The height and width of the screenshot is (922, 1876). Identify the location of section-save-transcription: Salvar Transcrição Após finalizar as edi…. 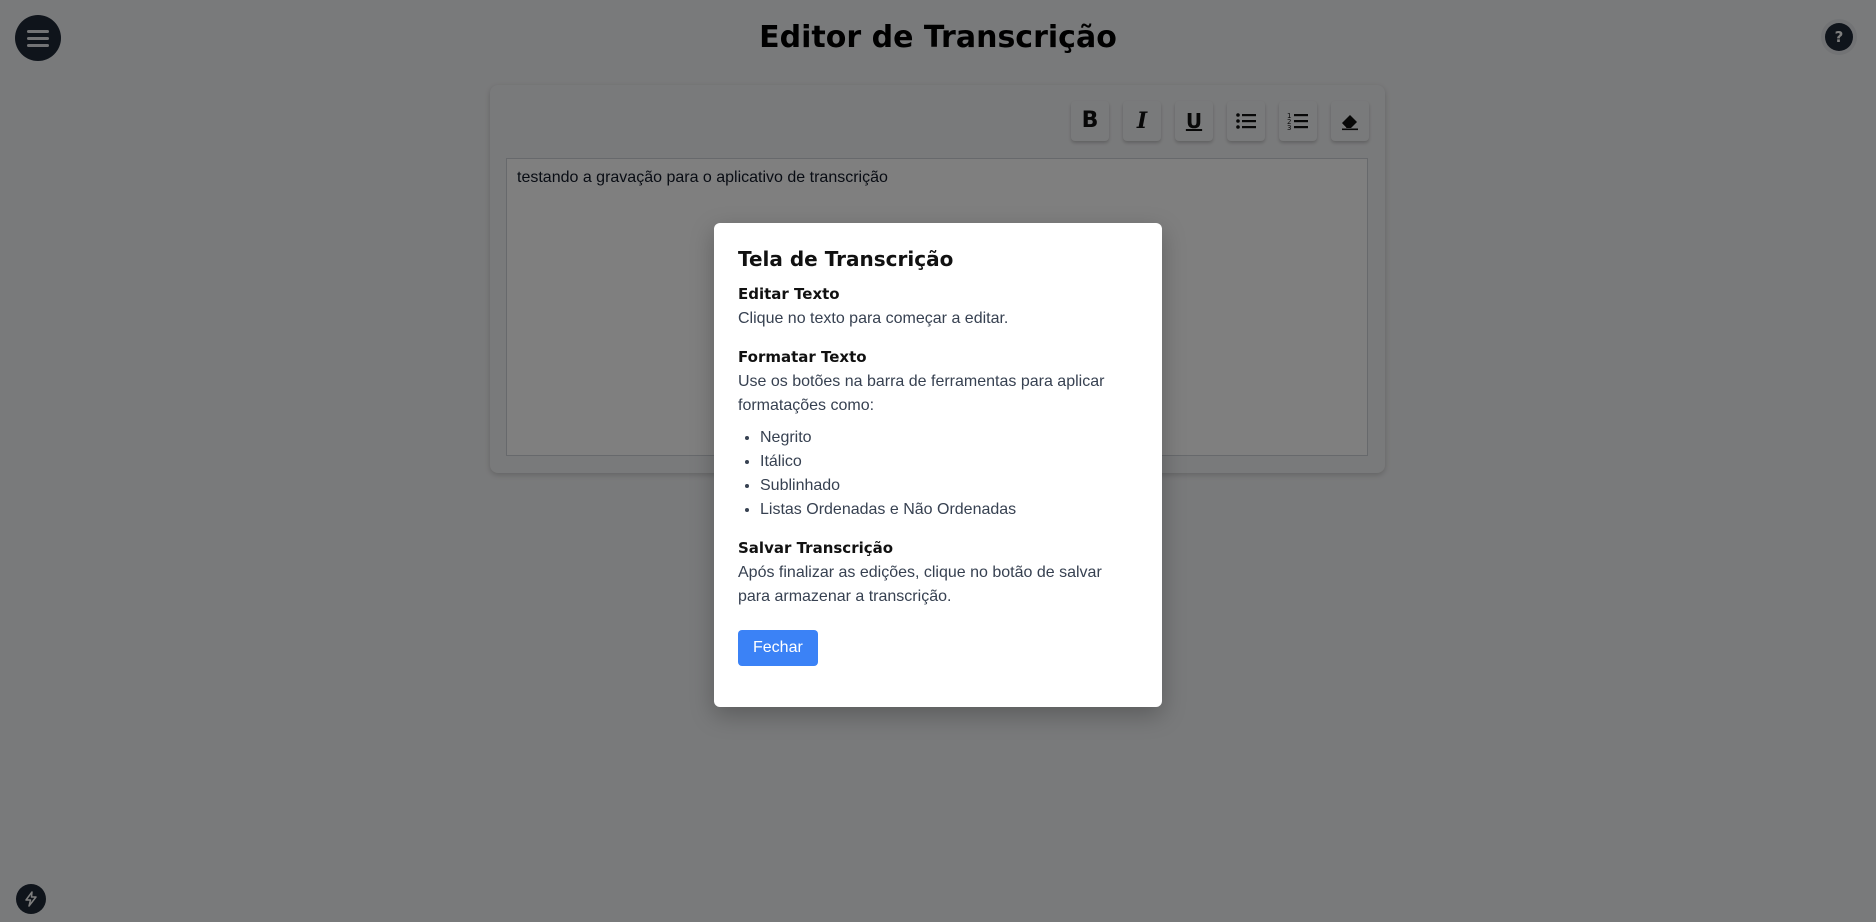
(938, 574).